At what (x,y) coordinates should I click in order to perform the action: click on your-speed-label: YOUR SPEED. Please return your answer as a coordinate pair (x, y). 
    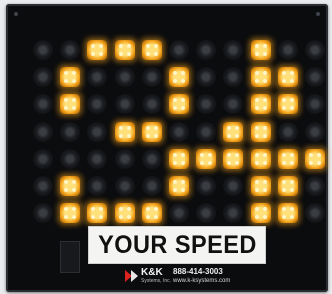
    Looking at the image, I should click on (177, 244).